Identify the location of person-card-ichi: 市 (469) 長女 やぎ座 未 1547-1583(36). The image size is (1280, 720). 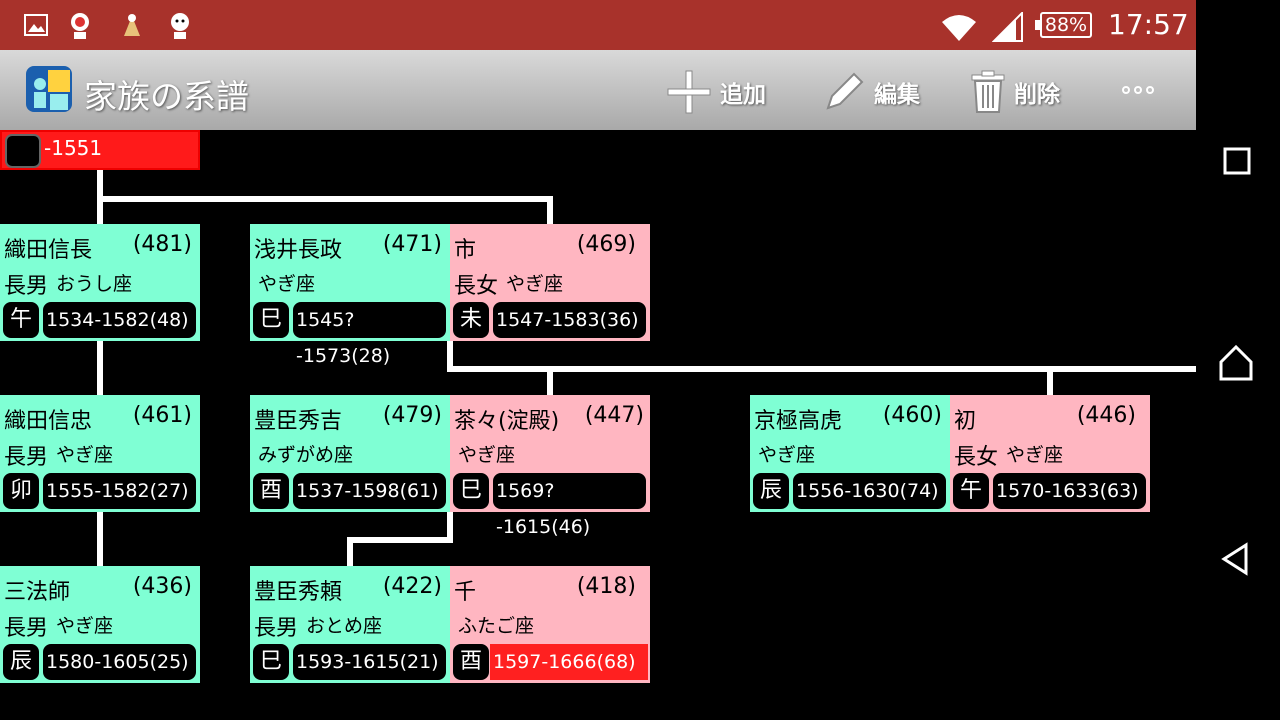
(550, 282).